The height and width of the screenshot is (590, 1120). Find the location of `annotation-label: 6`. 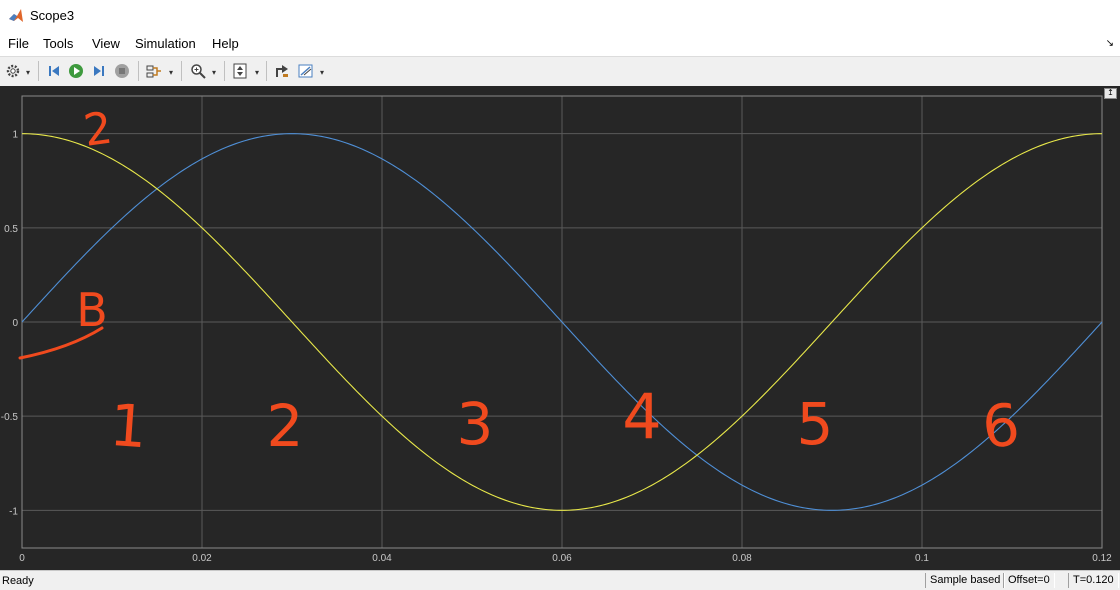

annotation-label: 6 is located at coordinates (1001, 425).